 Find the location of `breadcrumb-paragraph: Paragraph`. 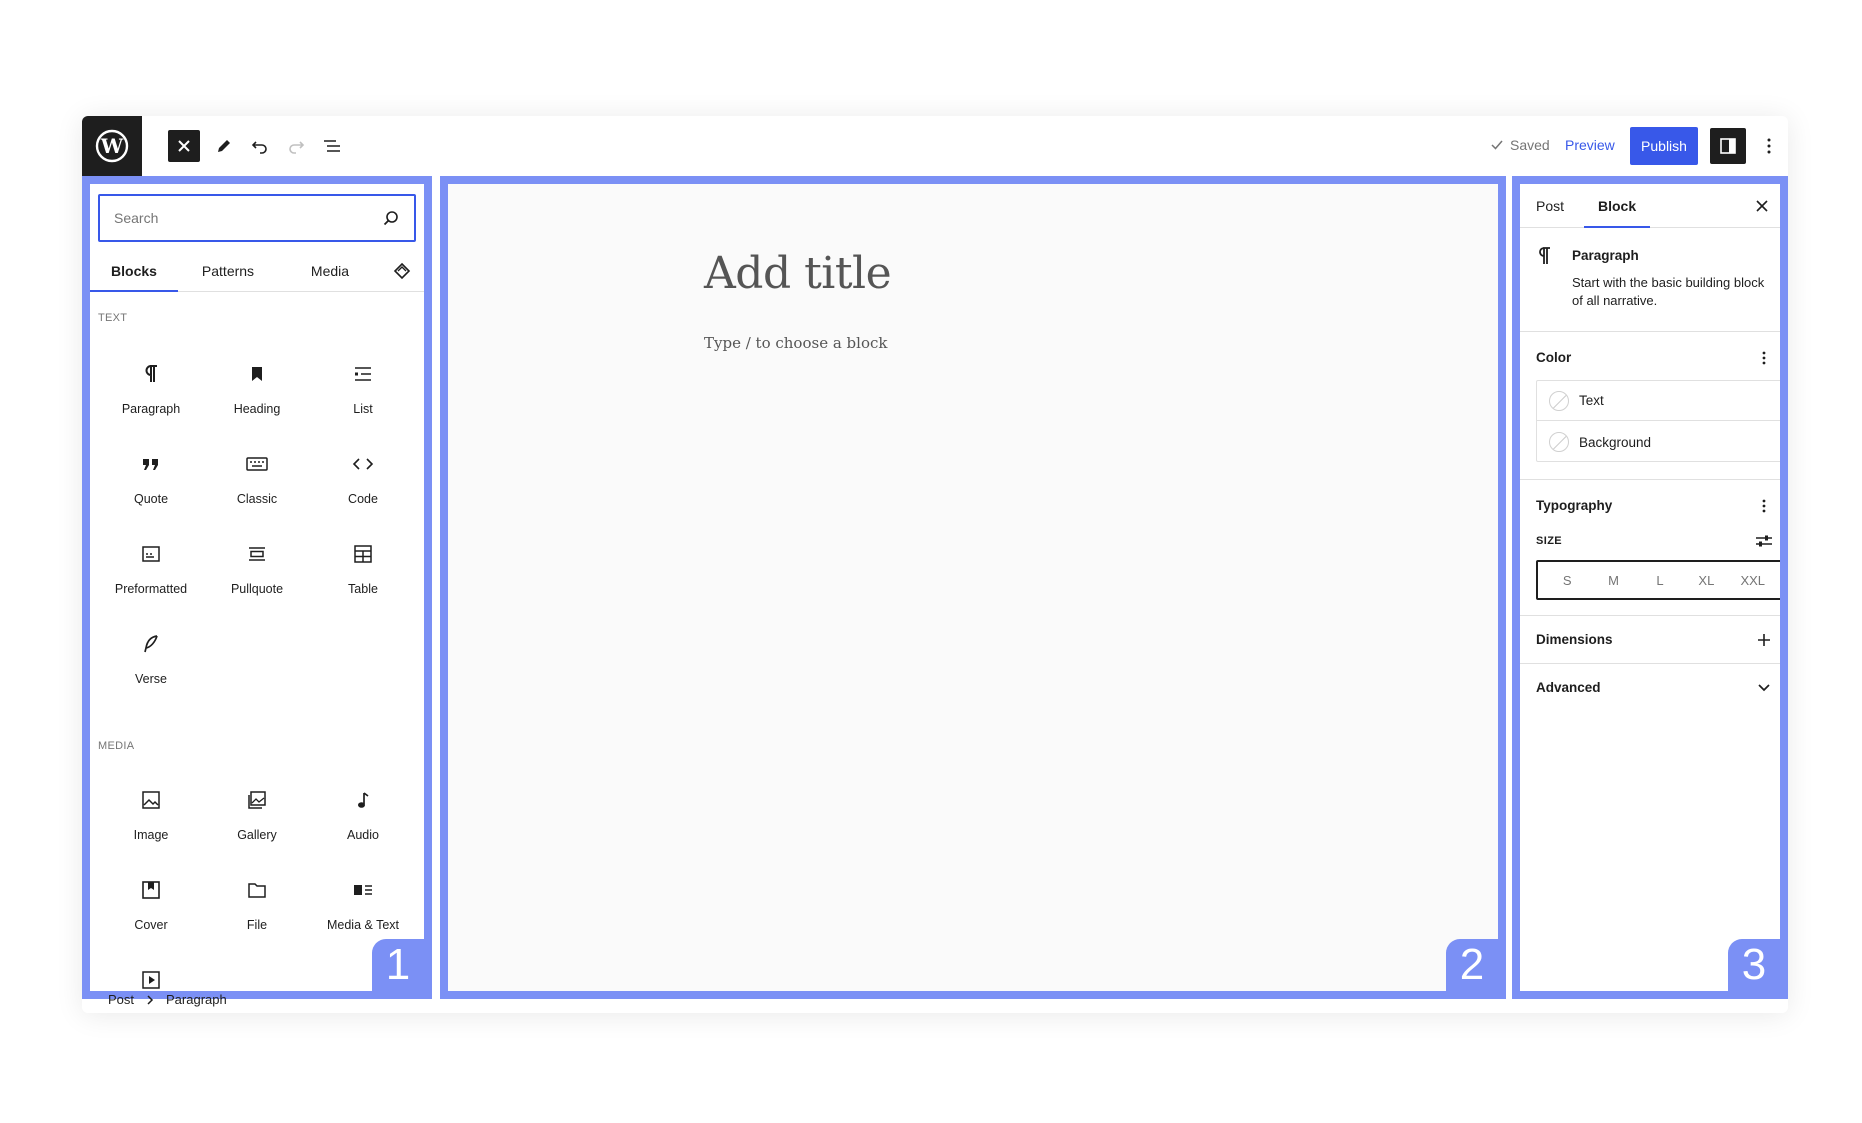

breadcrumb-paragraph: Paragraph is located at coordinates (196, 999).